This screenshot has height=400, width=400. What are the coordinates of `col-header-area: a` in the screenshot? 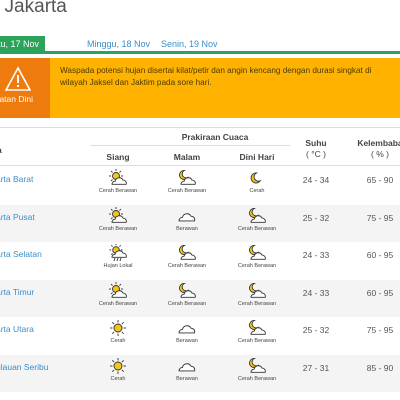 It's located at (1, 150).